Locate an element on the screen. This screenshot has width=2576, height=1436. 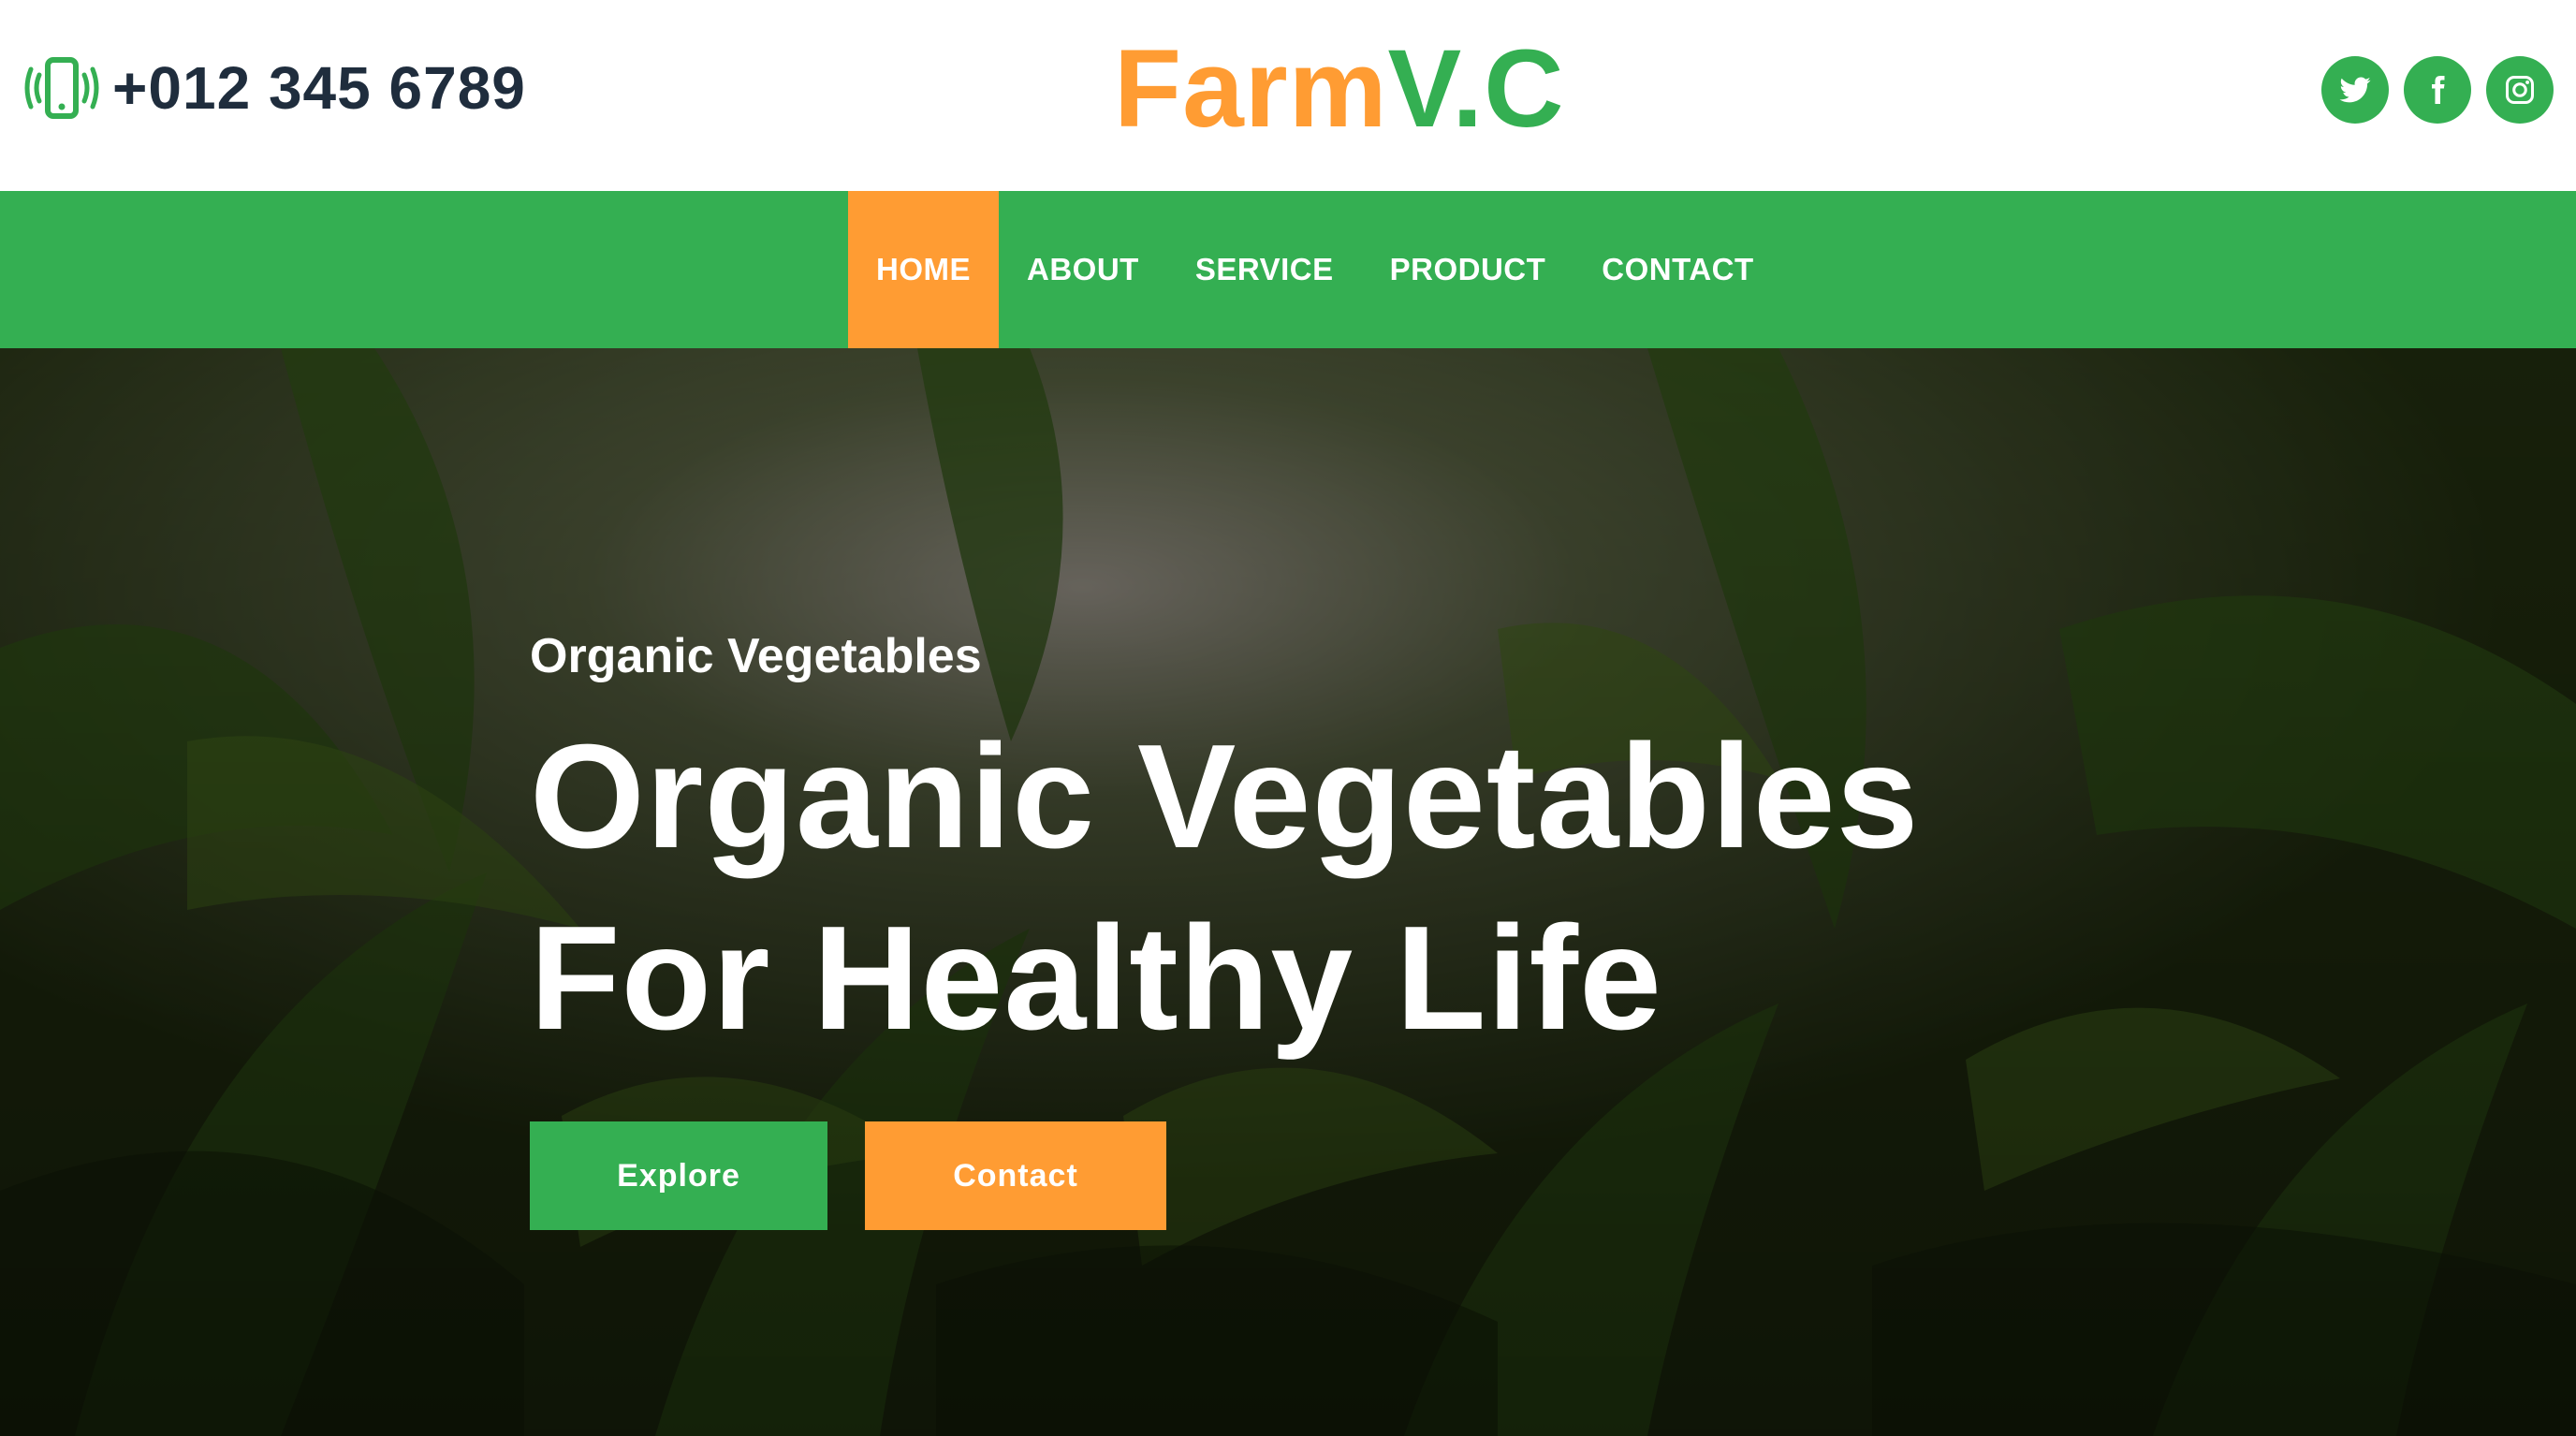
top-header: +012 345 6789 FarmV.C is located at coordinates (1288, 96).